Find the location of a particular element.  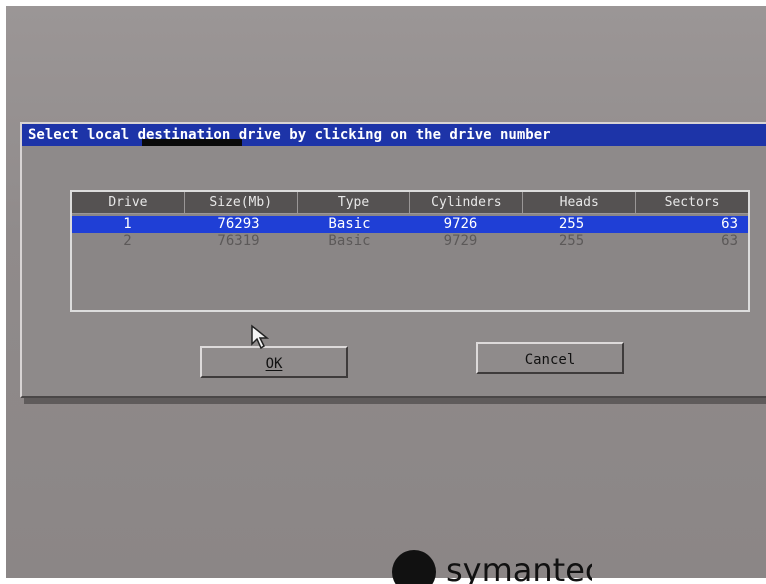

cell-size: 76319 is located at coordinates (238, 241).